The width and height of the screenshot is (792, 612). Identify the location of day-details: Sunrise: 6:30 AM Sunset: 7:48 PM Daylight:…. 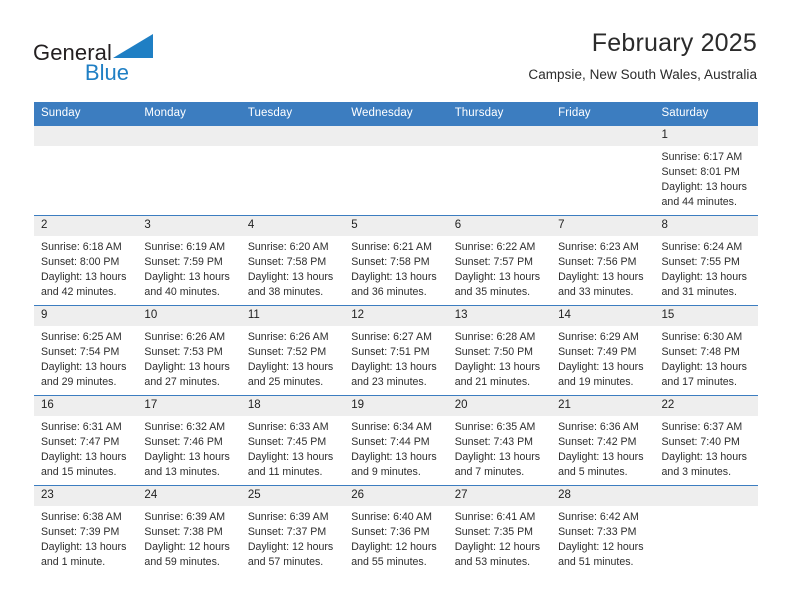
(706, 358).